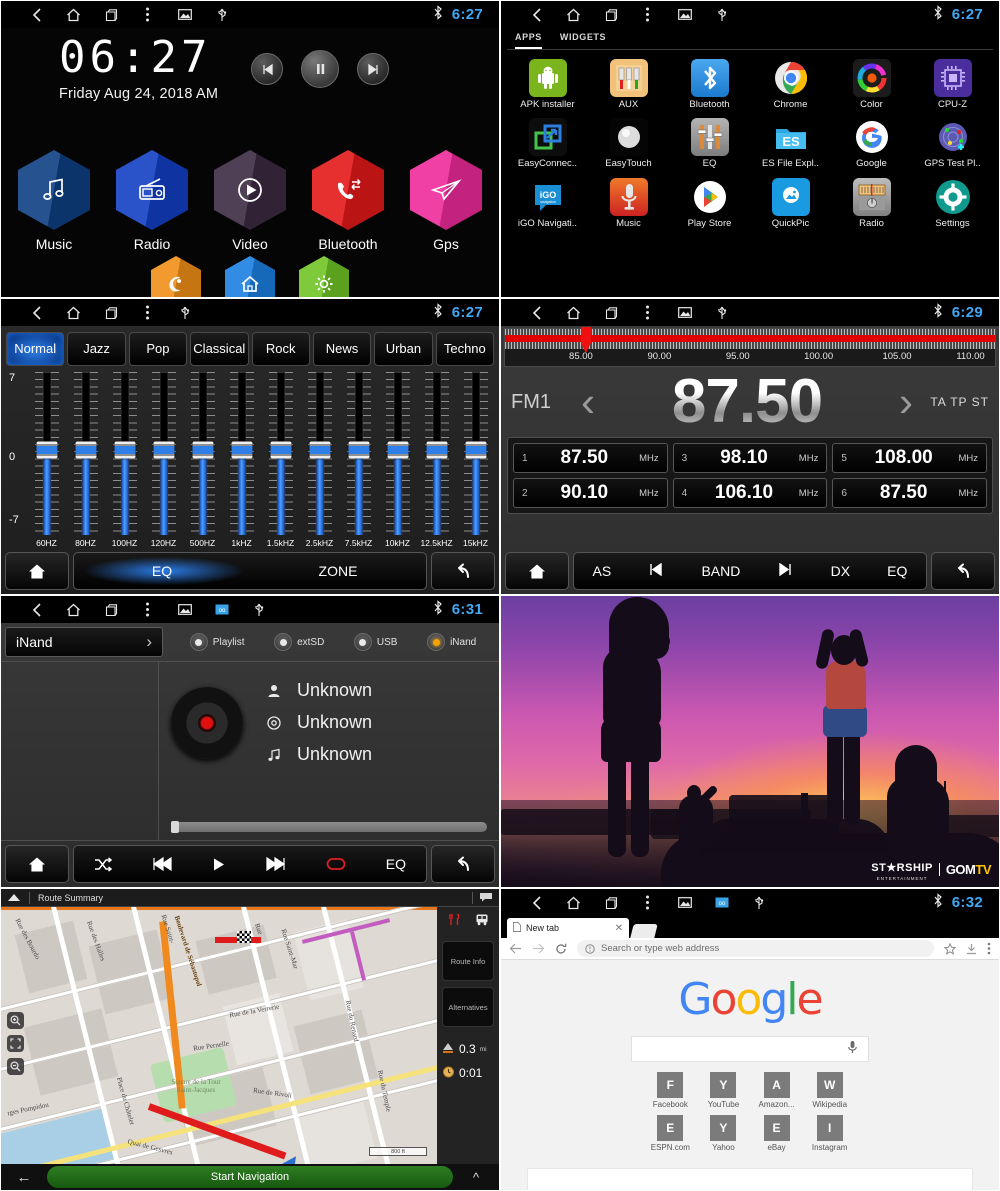  I want to click on zoom-out-icon, so click(15, 1066).